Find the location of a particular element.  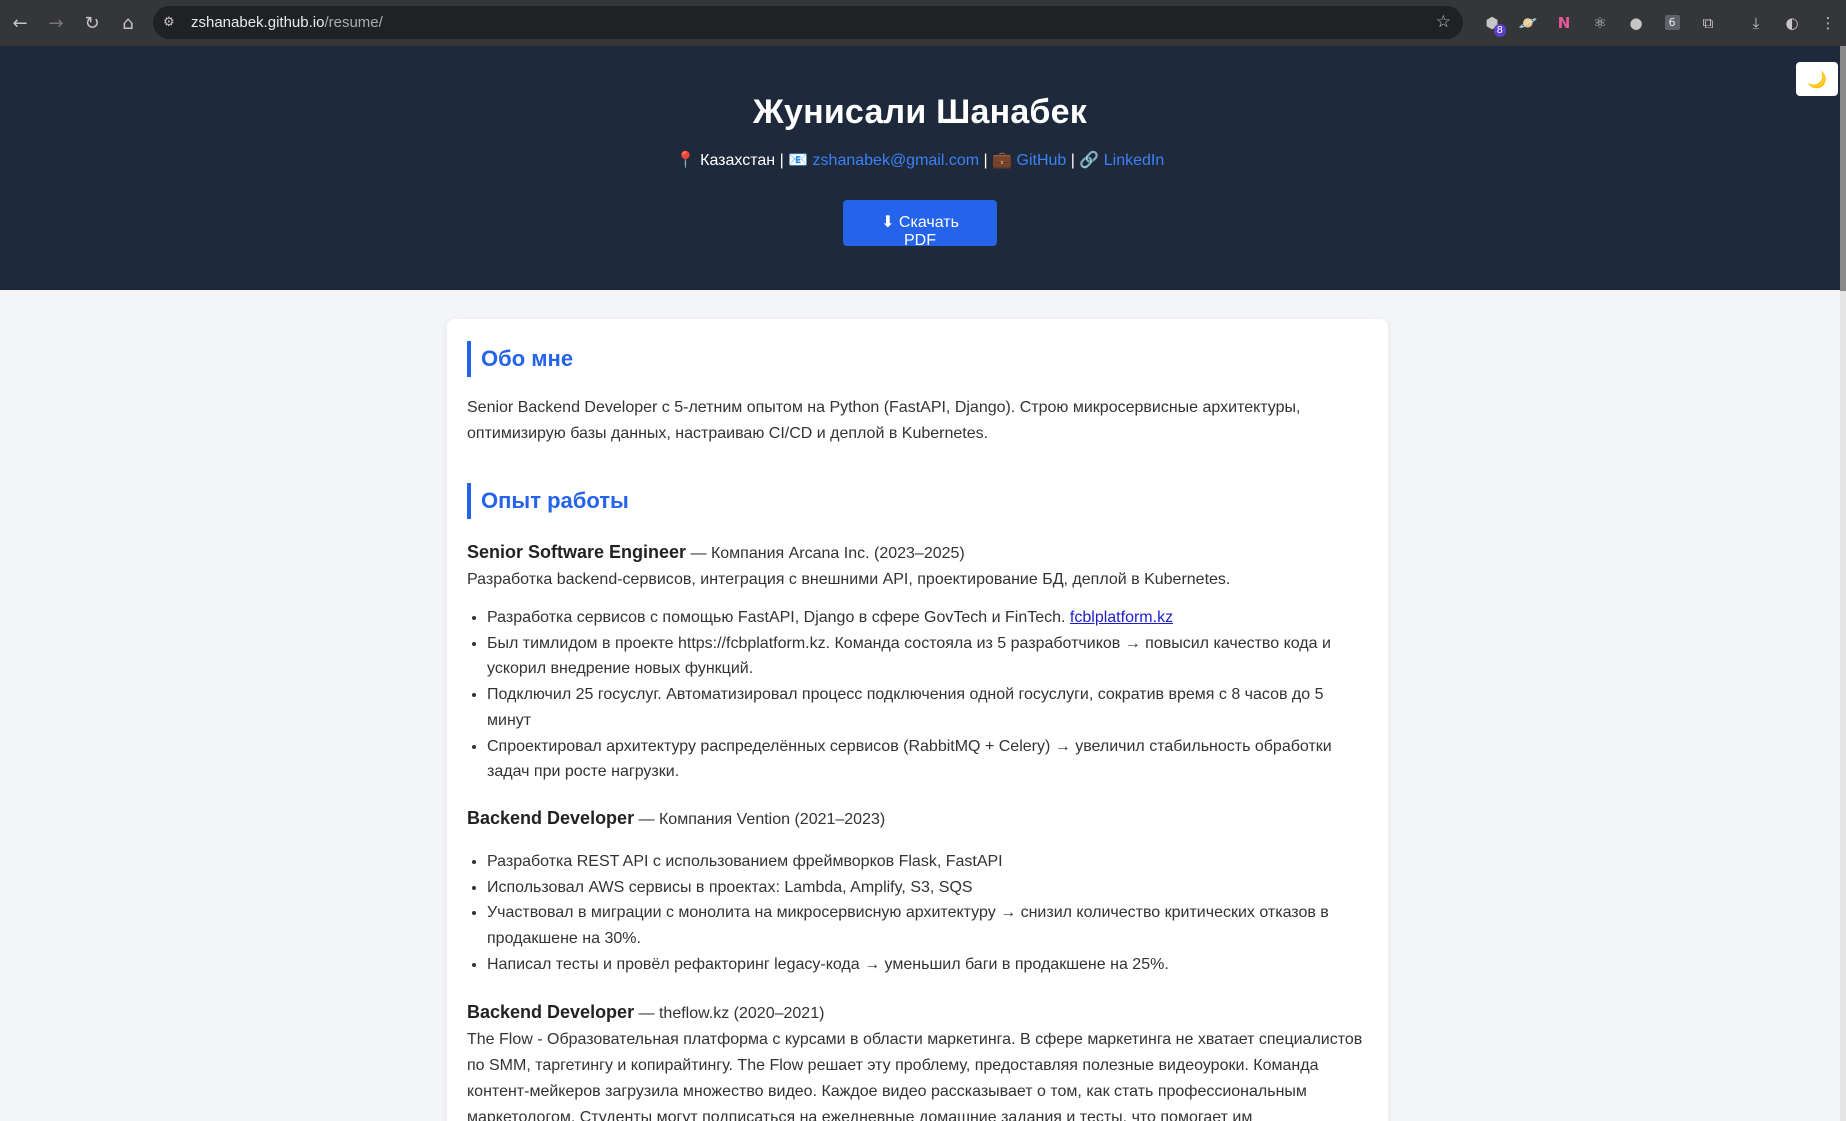

about-heading: Обо мне is located at coordinates (917, 359).